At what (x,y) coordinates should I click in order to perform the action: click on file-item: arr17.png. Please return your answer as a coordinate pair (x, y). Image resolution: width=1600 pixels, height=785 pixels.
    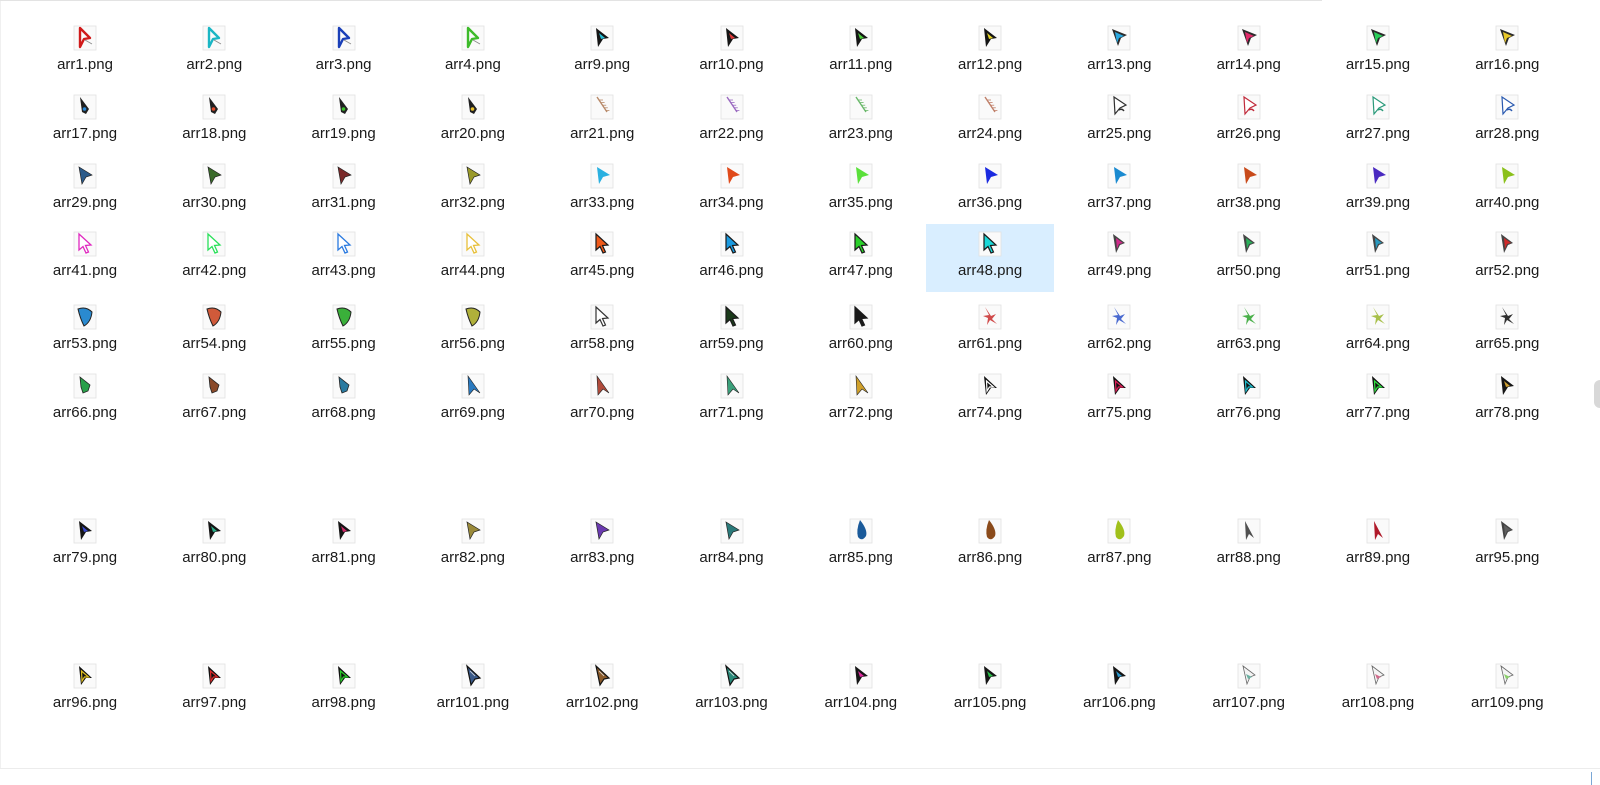
    Looking at the image, I should click on (85, 121).